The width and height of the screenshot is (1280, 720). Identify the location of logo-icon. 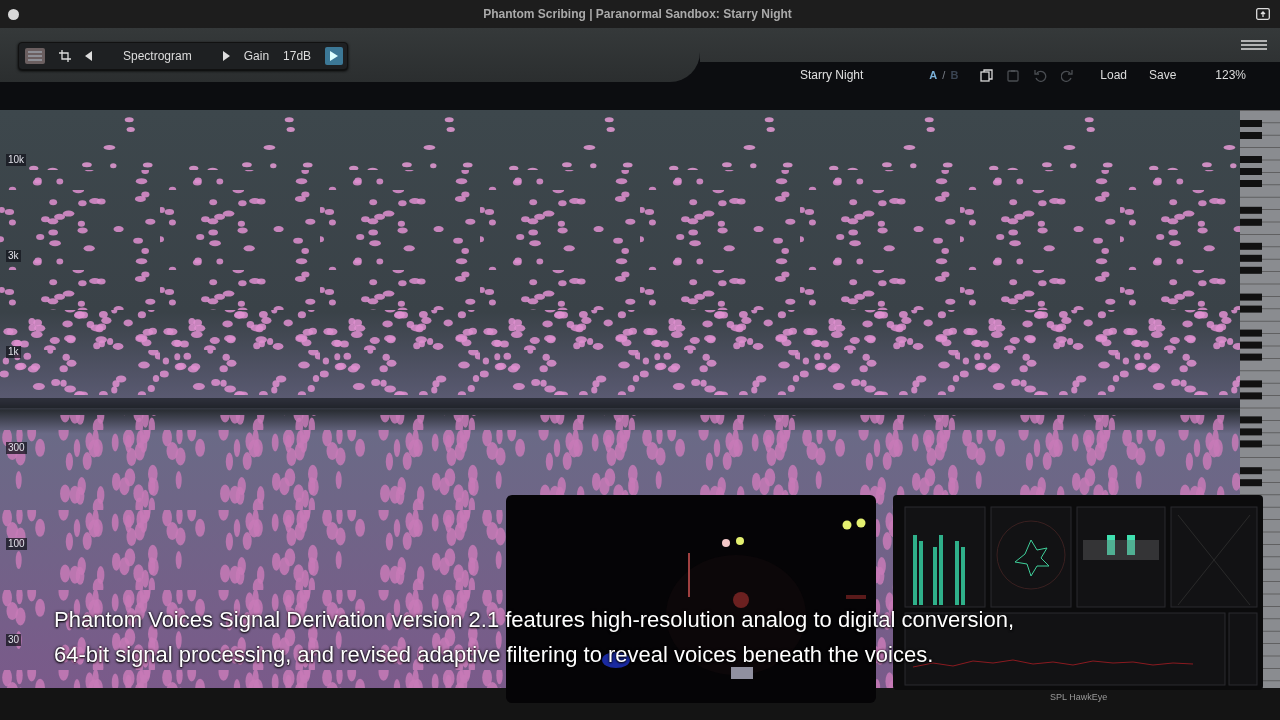
(35, 56).